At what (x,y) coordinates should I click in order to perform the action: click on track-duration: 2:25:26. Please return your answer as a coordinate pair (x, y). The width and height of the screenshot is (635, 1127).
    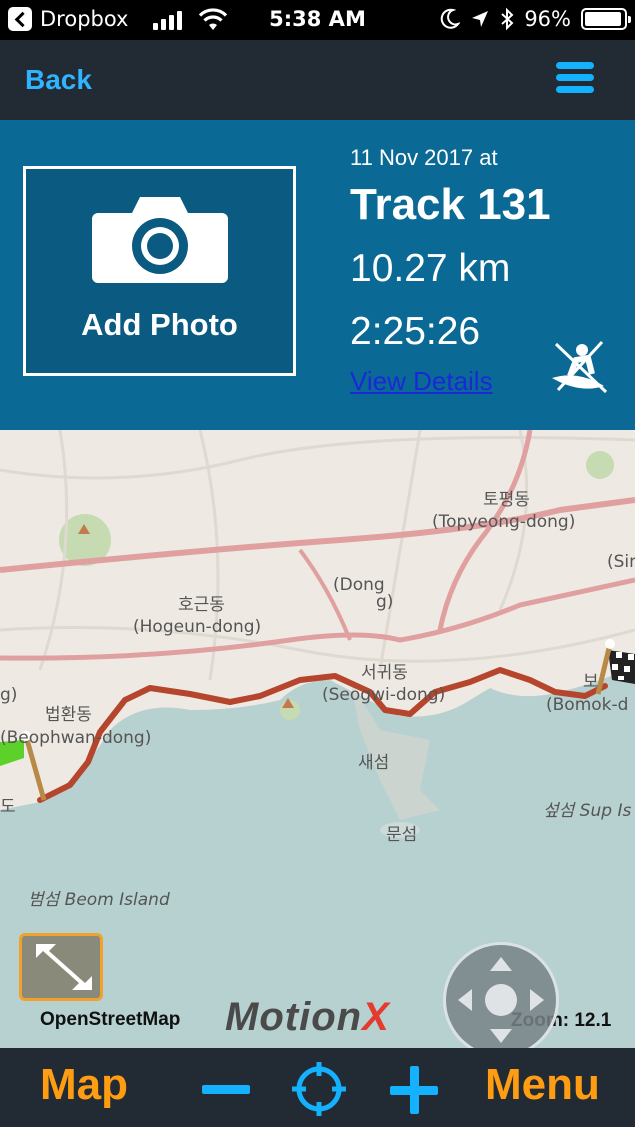
    Looking at the image, I should click on (415, 331).